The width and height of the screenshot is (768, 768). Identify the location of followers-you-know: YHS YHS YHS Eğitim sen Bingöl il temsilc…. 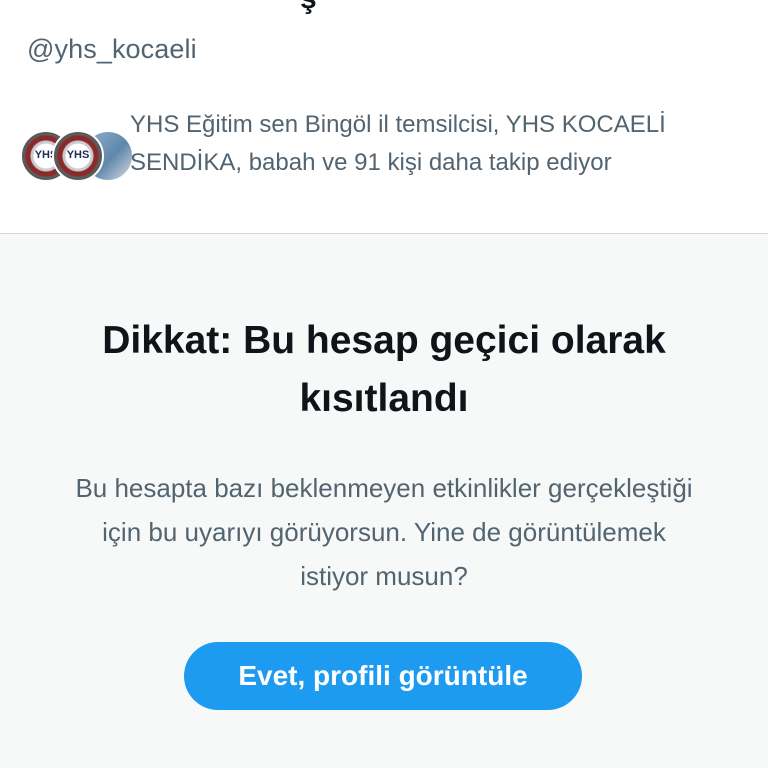
(390, 161).